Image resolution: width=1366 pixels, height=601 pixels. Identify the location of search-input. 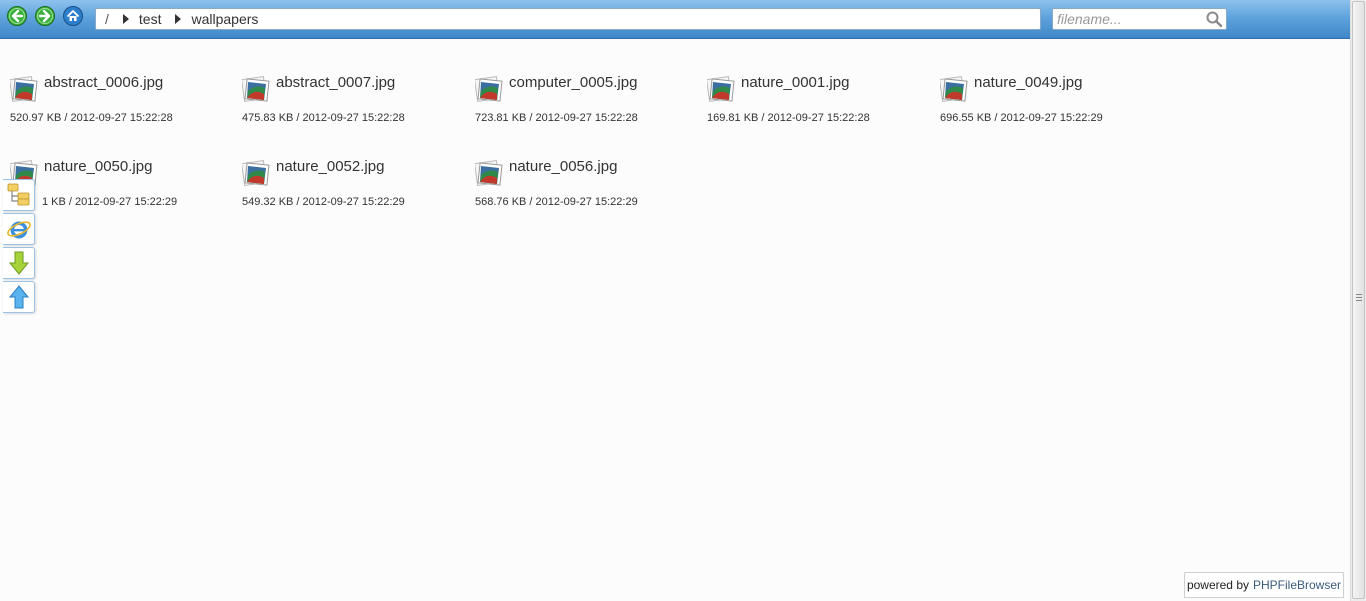
(1129, 19).